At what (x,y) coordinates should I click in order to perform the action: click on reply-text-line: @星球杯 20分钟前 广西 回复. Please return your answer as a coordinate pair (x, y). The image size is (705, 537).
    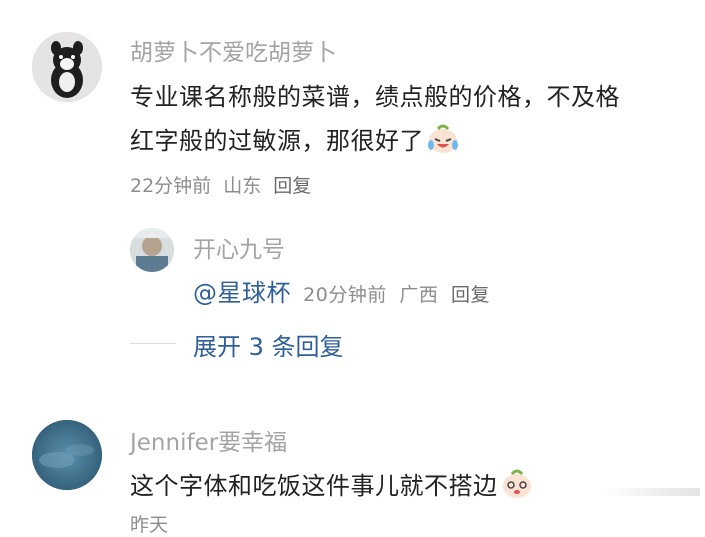
    Looking at the image, I should click on (344, 290).